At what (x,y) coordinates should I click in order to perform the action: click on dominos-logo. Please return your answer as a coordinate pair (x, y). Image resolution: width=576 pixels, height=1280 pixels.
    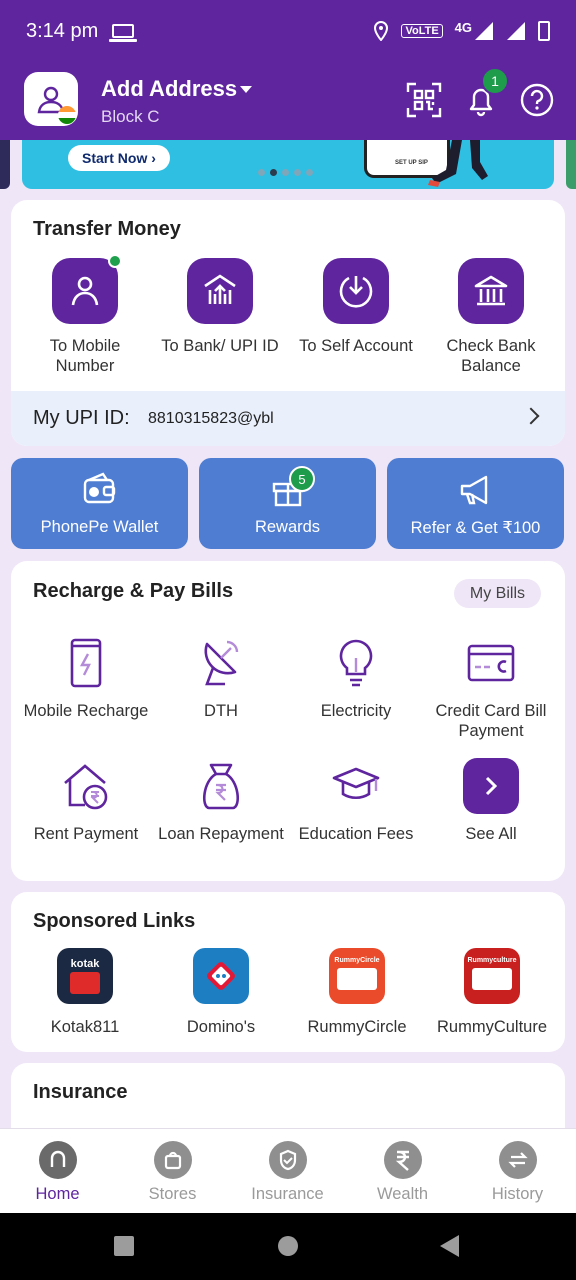
    Looking at the image, I should click on (221, 976).